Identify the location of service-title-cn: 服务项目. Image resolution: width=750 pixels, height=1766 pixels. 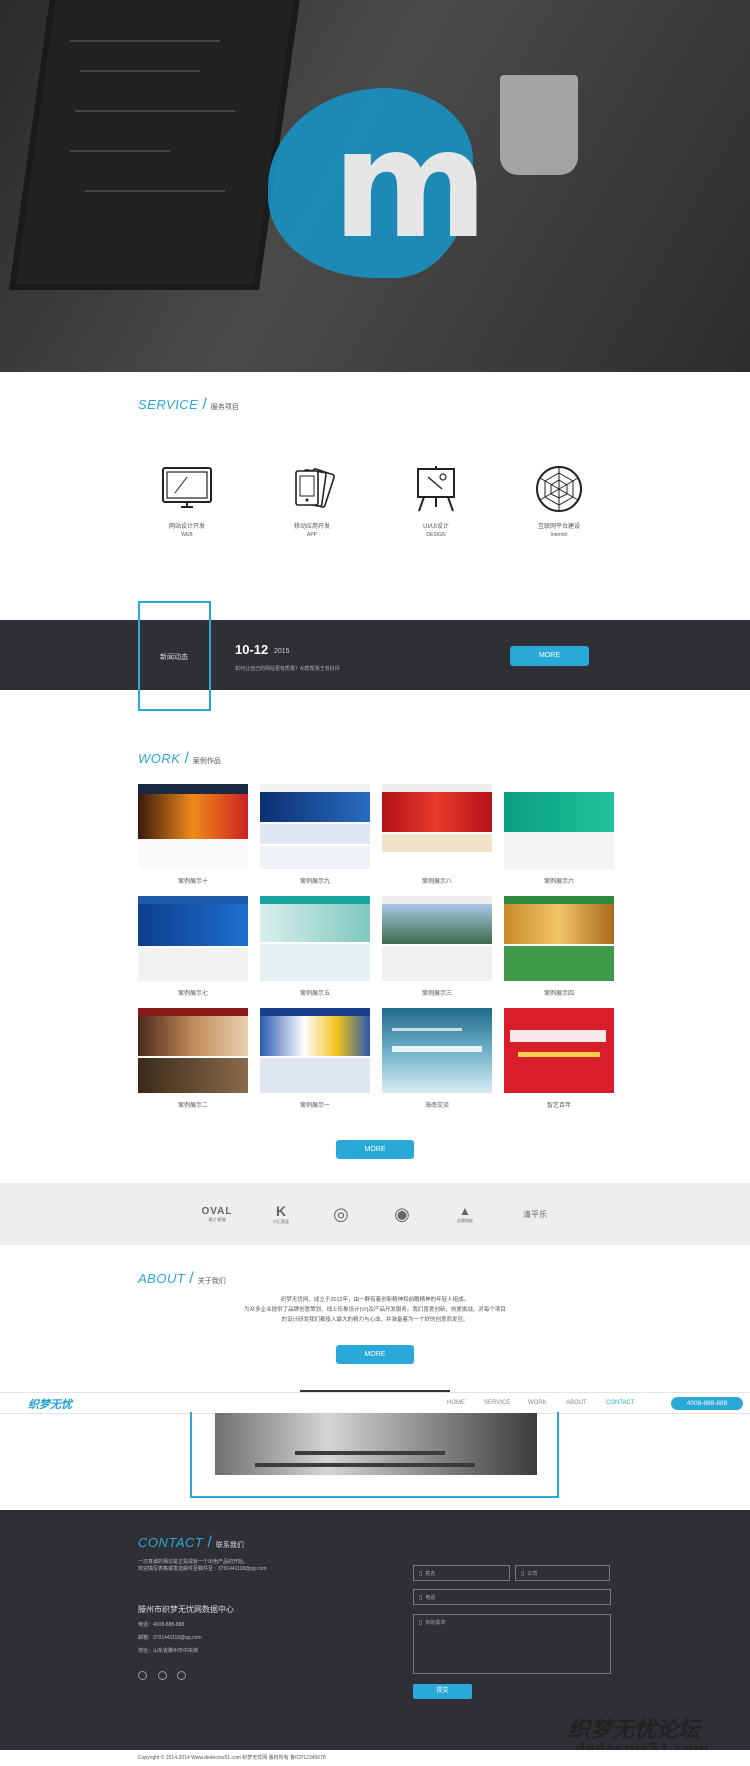
(224, 407).